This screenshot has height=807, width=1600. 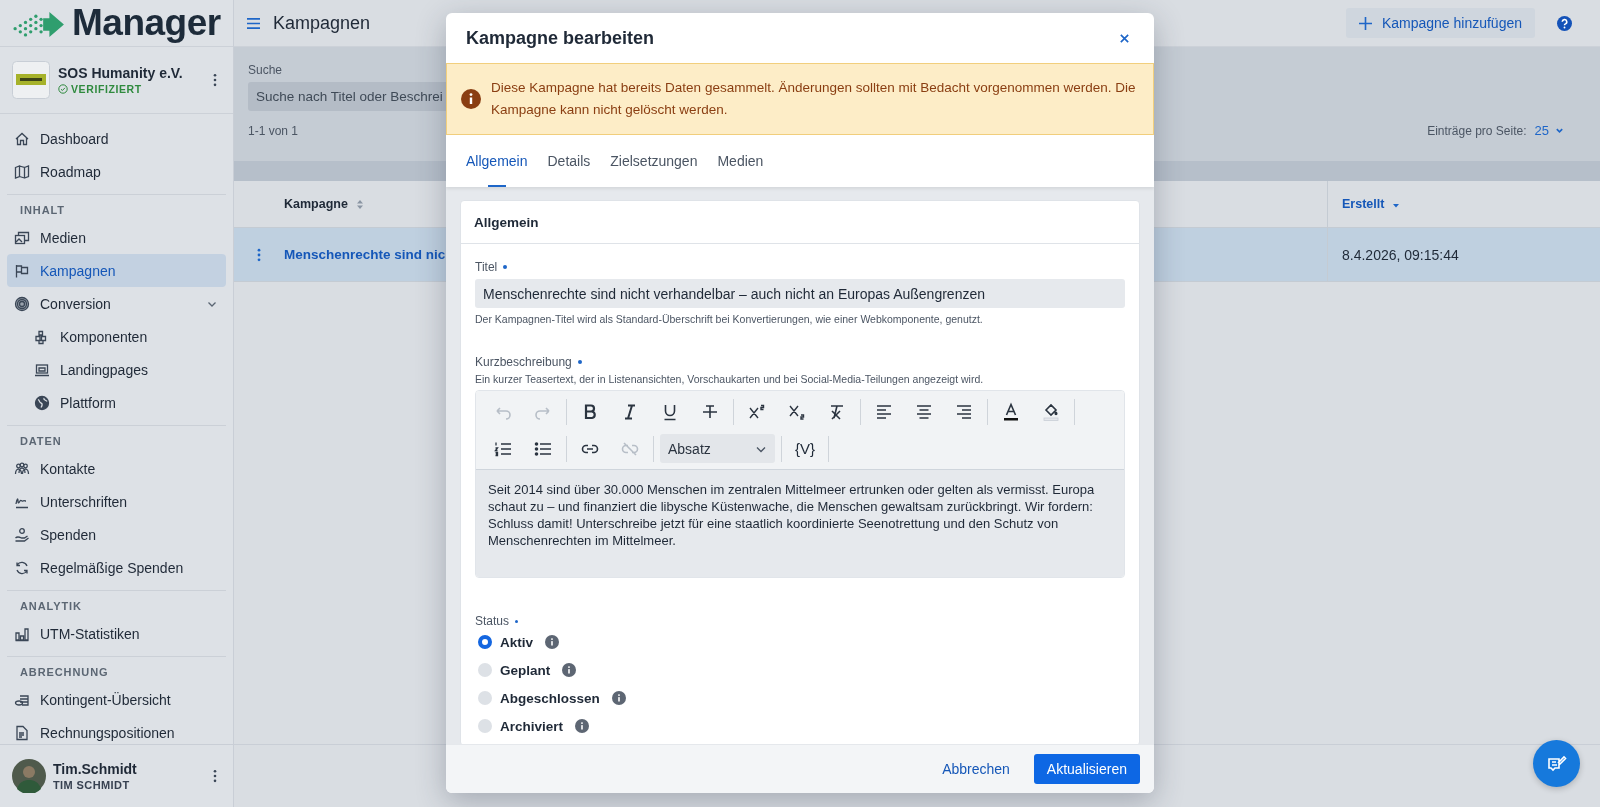 What do you see at coordinates (116, 369) in the screenshot?
I see `sidebar-item: Landingpages` at bounding box center [116, 369].